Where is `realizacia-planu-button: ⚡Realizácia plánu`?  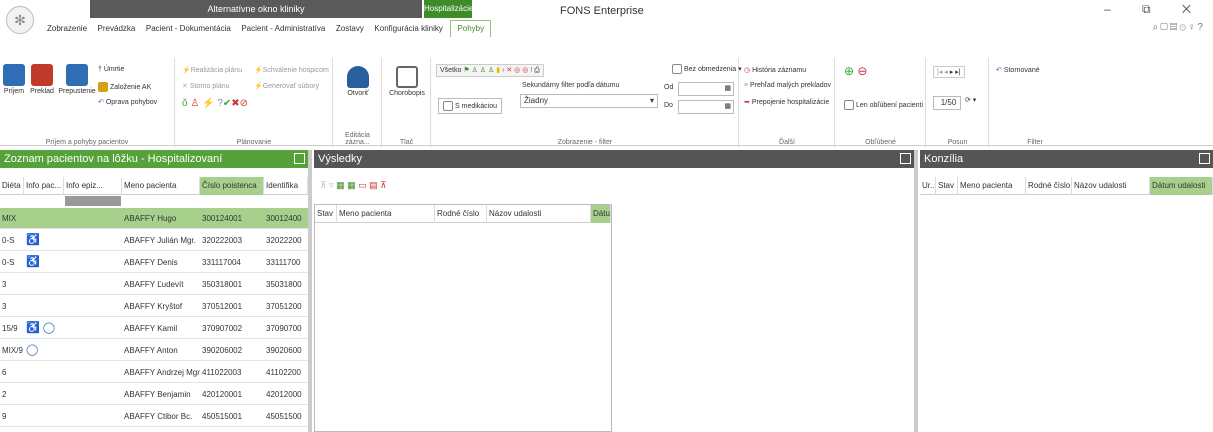 realizacia-planu-button: ⚡Realizácia plánu is located at coordinates (212, 70).